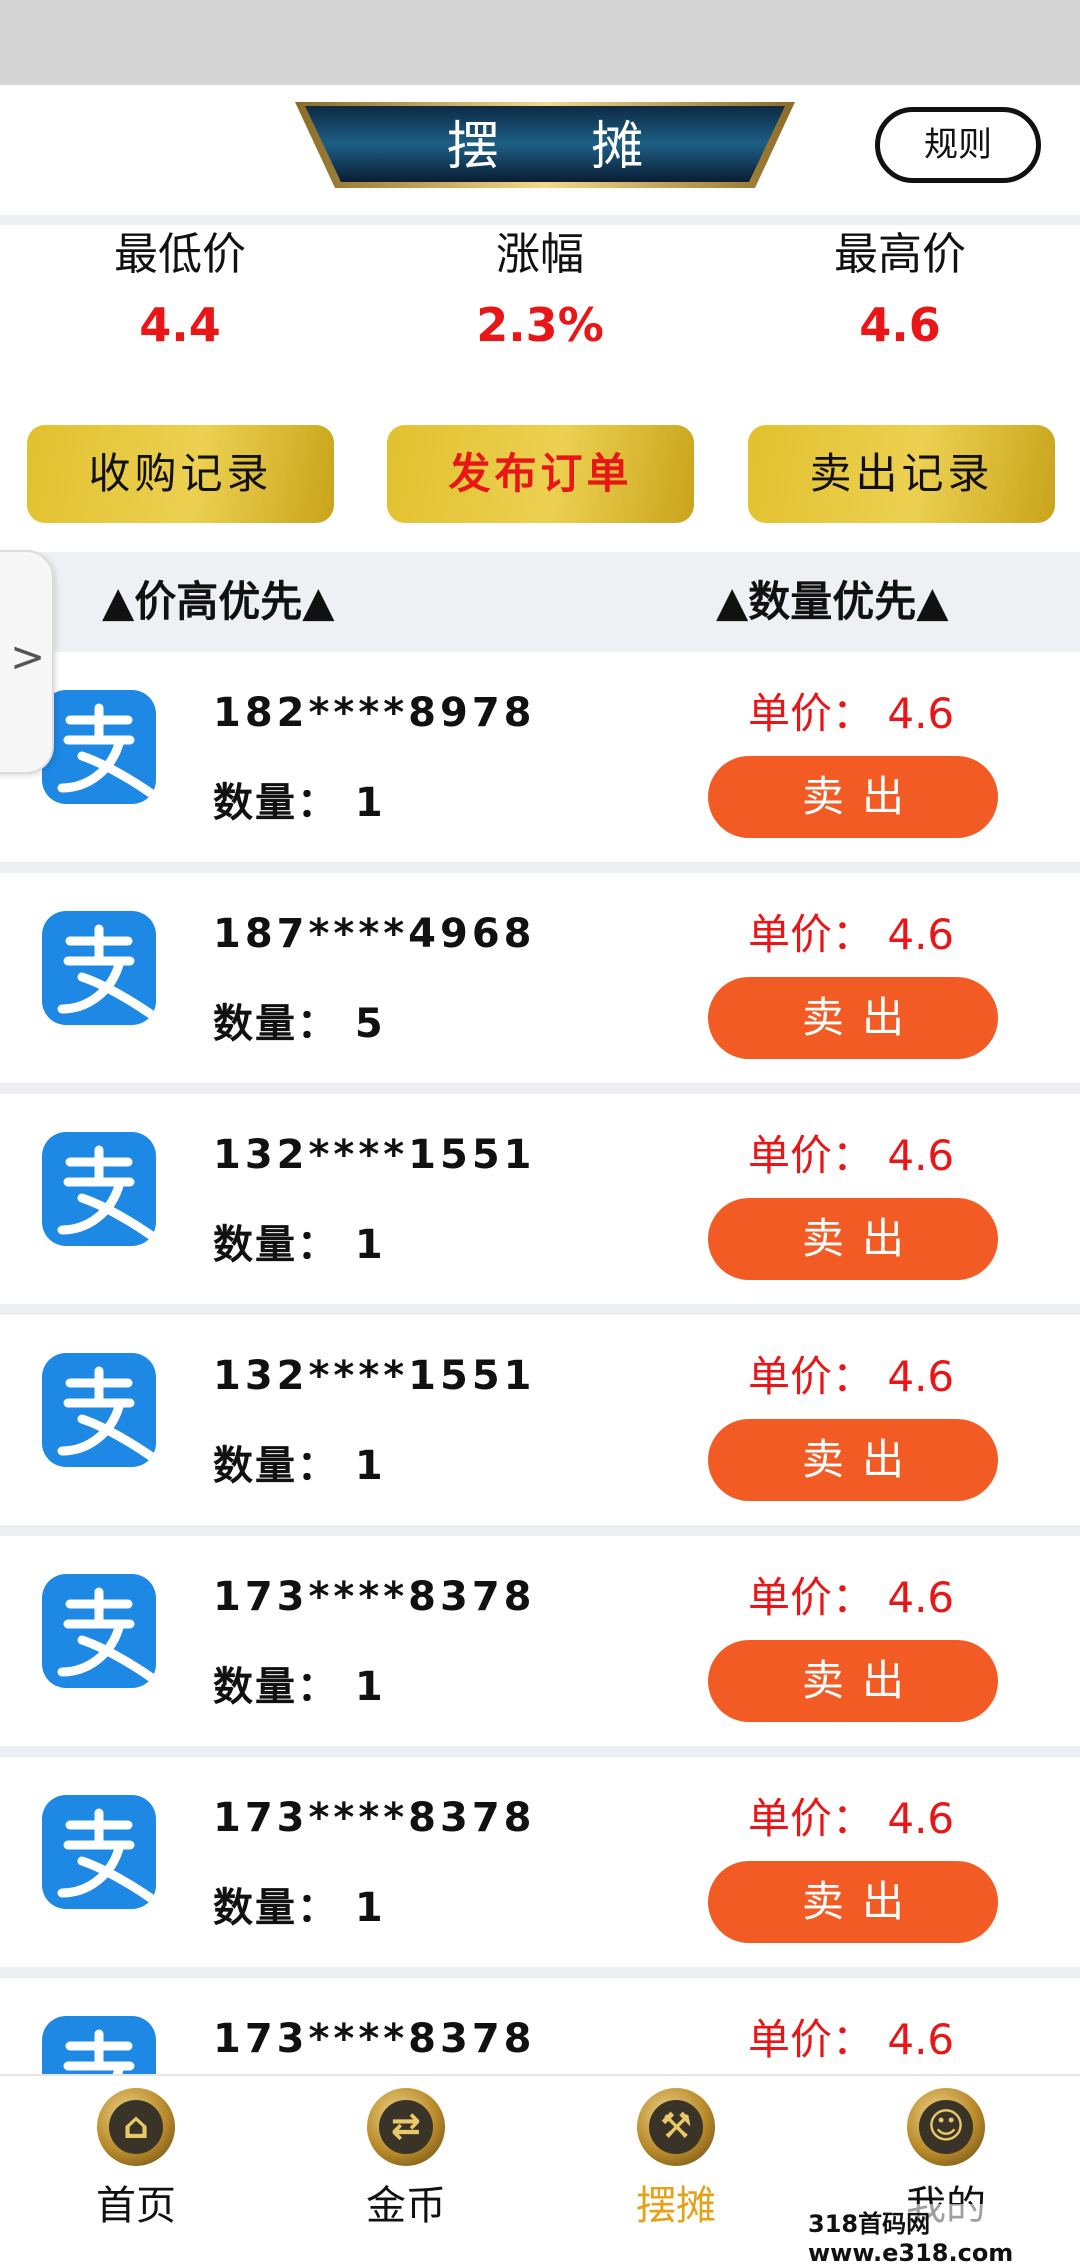 This screenshot has height=2267, width=1080. Describe the element at coordinates (180, 474) in the screenshot. I see `buy-records-button: 收购记录` at that location.